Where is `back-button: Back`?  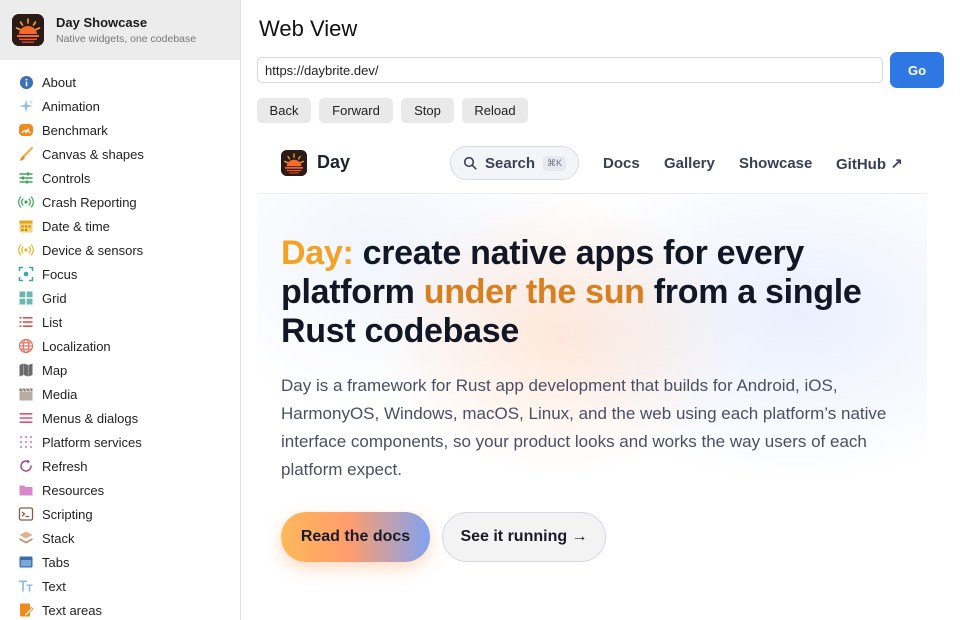
back-button: Back is located at coordinates (284, 110).